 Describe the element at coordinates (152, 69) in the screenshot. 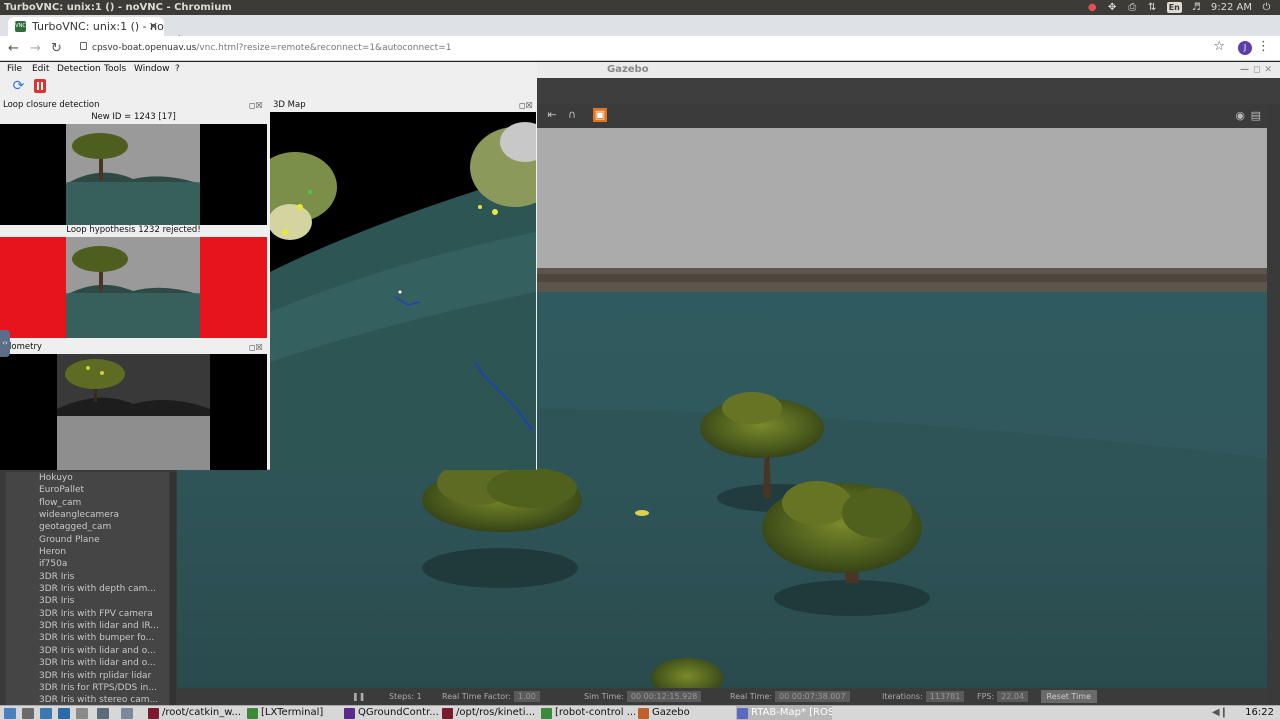

I see `menu-window: Window` at that location.